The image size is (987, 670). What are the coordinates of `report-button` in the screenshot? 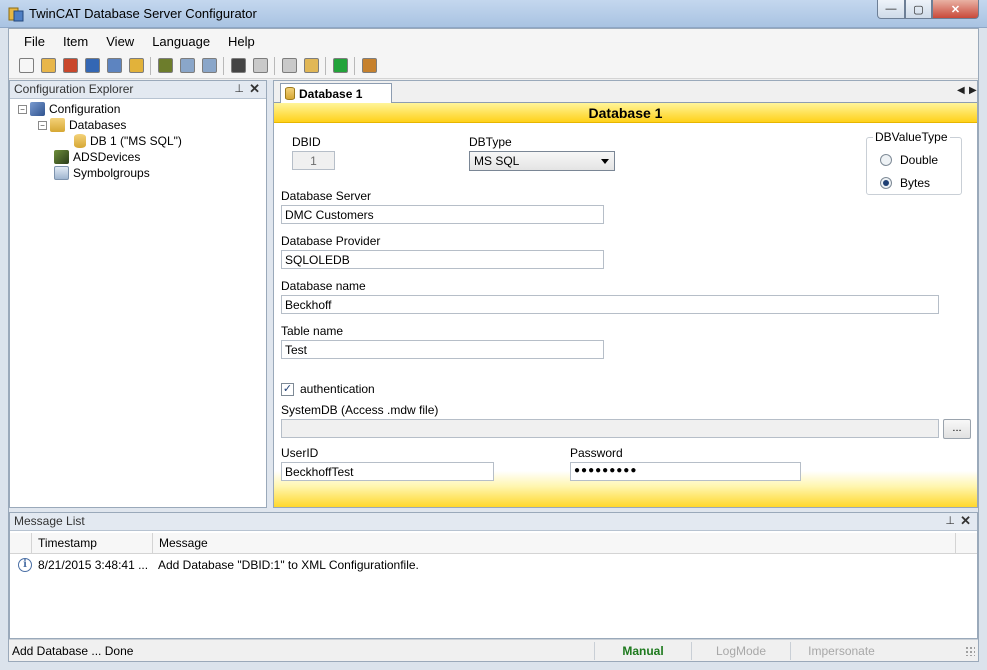 It's located at (369, 66).